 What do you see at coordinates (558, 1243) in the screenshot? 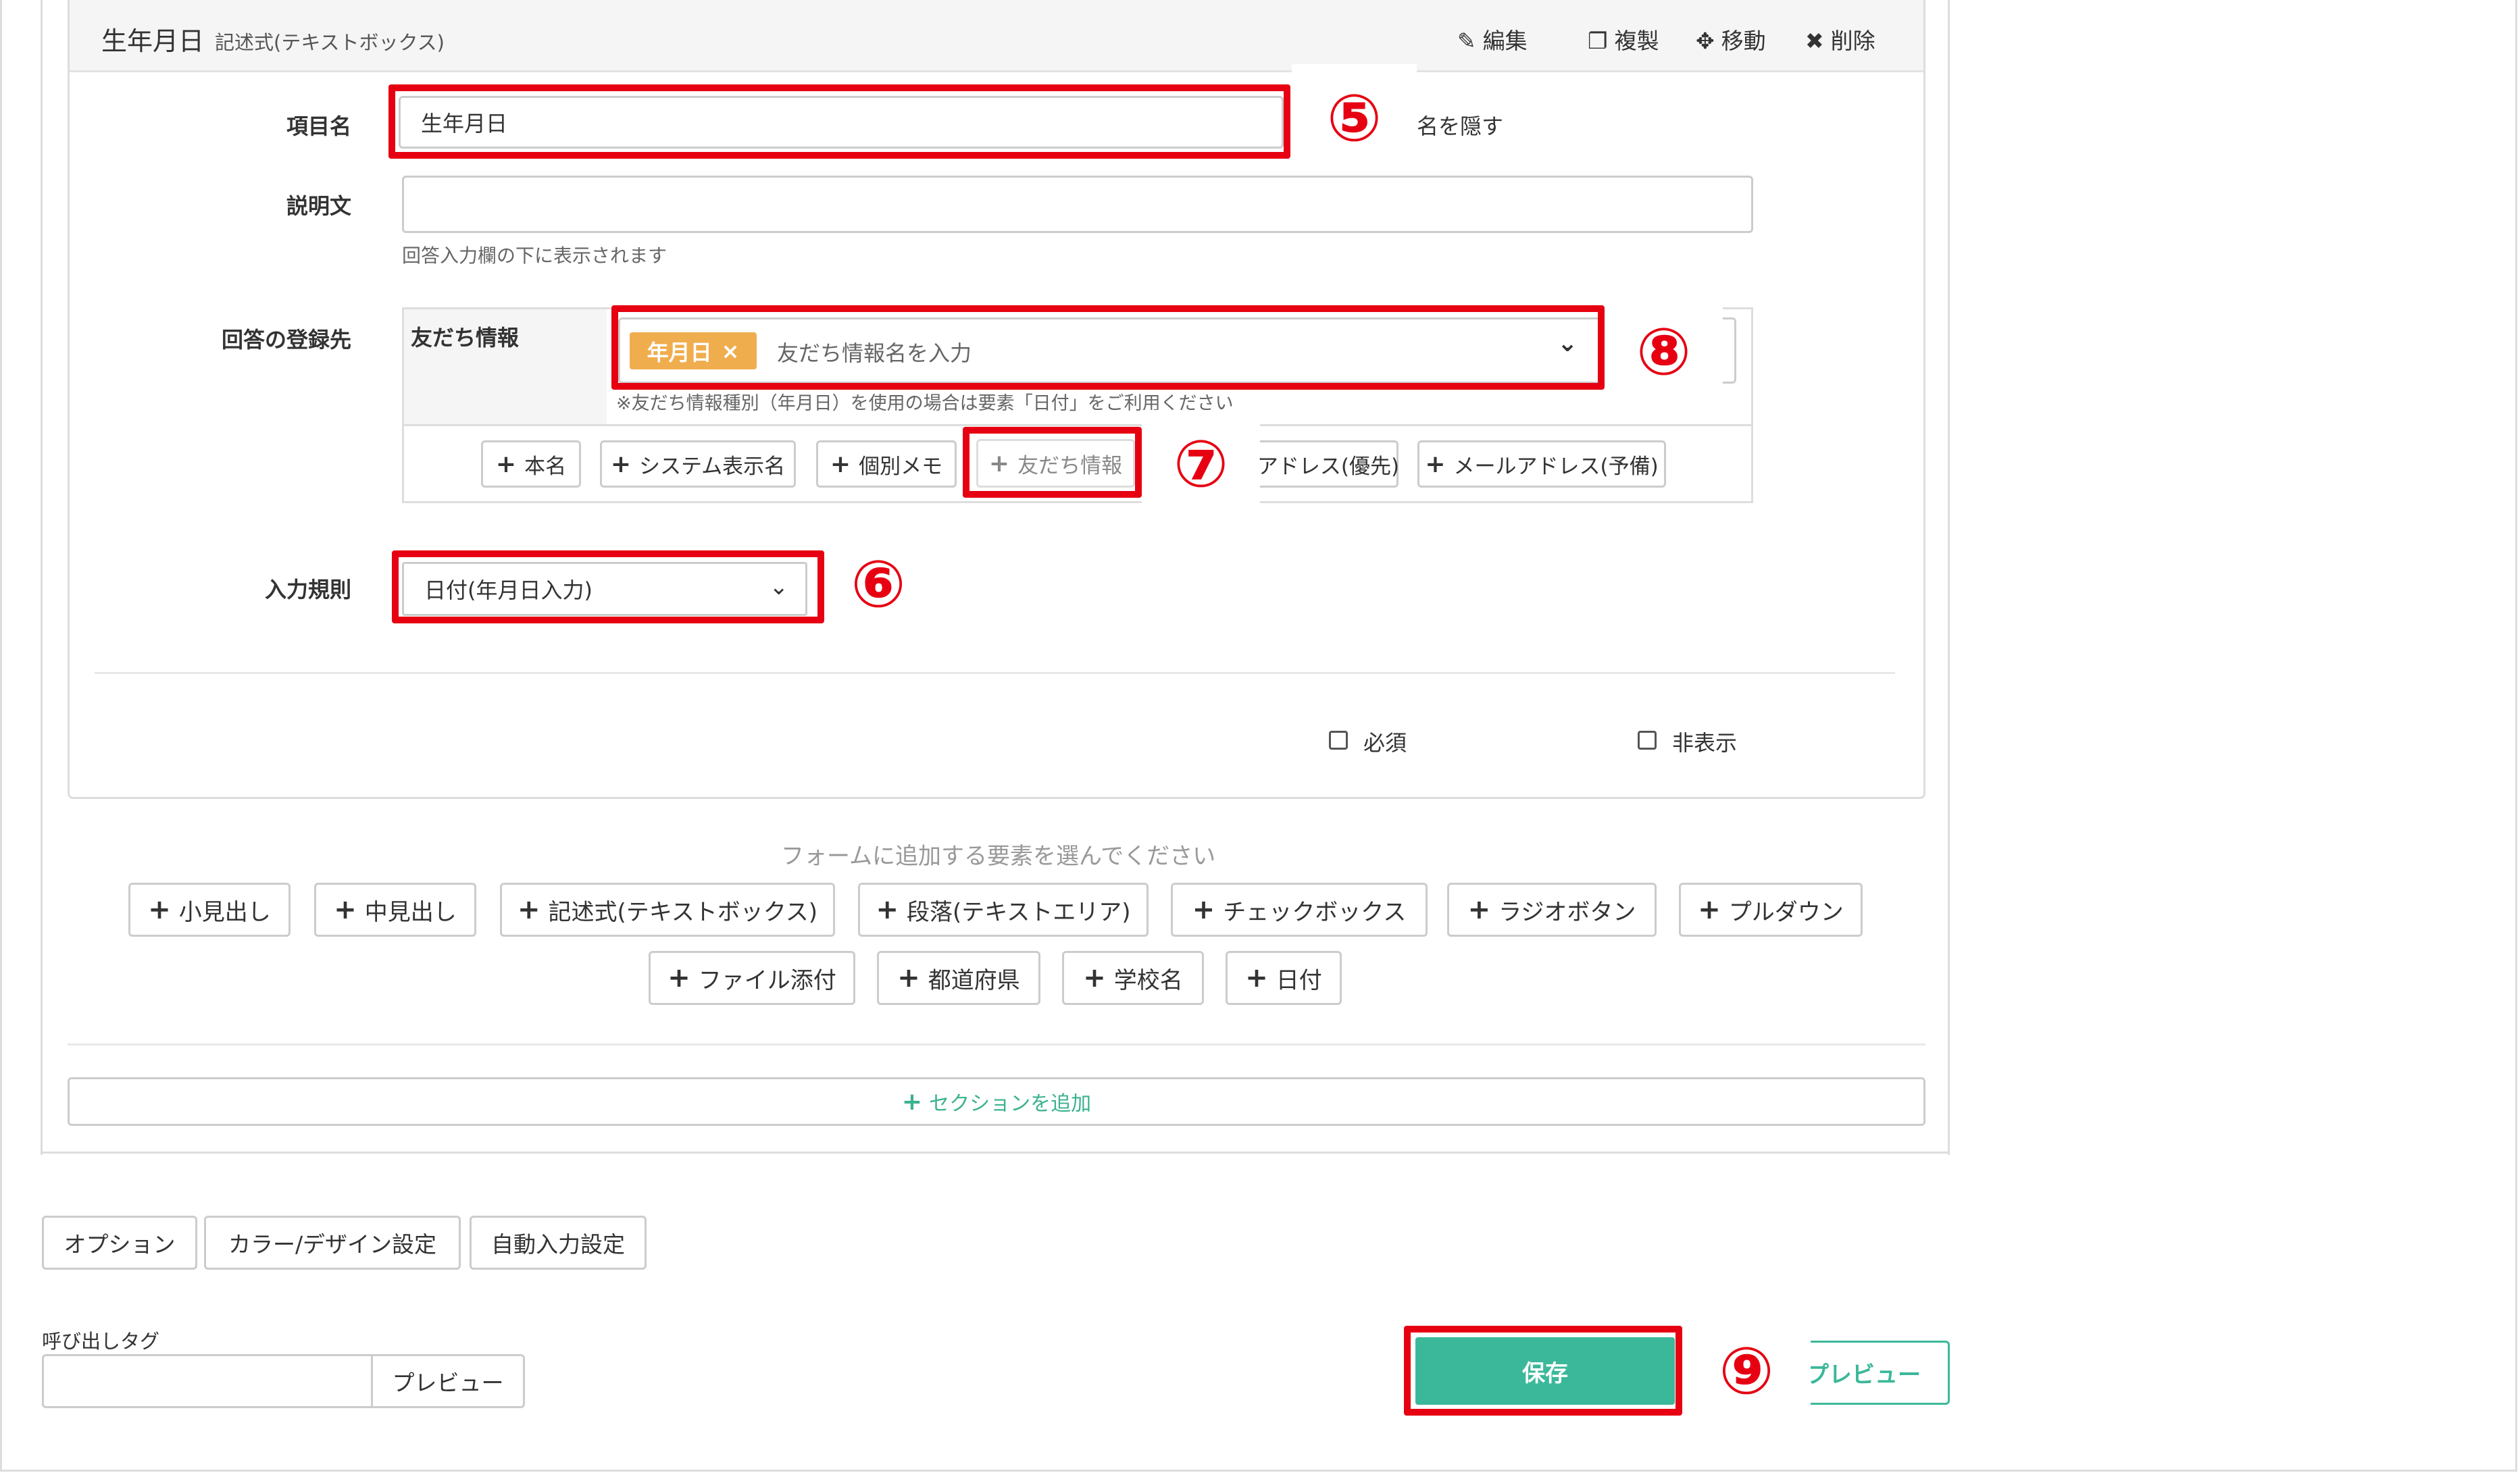
I see `tab-auto-input: 自動入力設定` at bounding box center [558, 1243].